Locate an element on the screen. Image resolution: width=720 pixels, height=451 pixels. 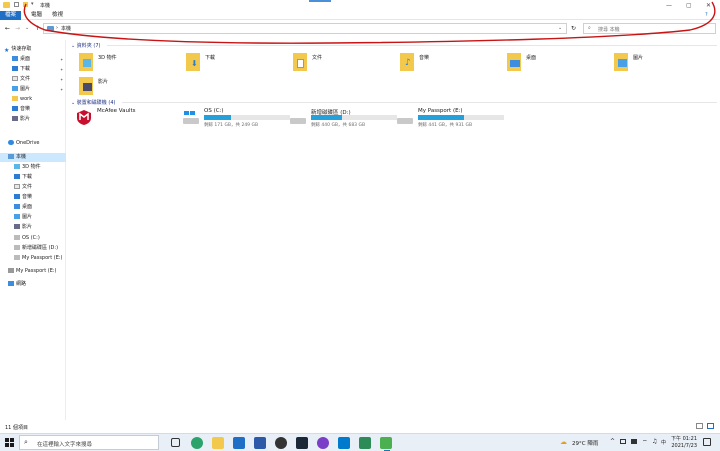
nav-label: My Passport (E:) is located at coordinates (42, 258).